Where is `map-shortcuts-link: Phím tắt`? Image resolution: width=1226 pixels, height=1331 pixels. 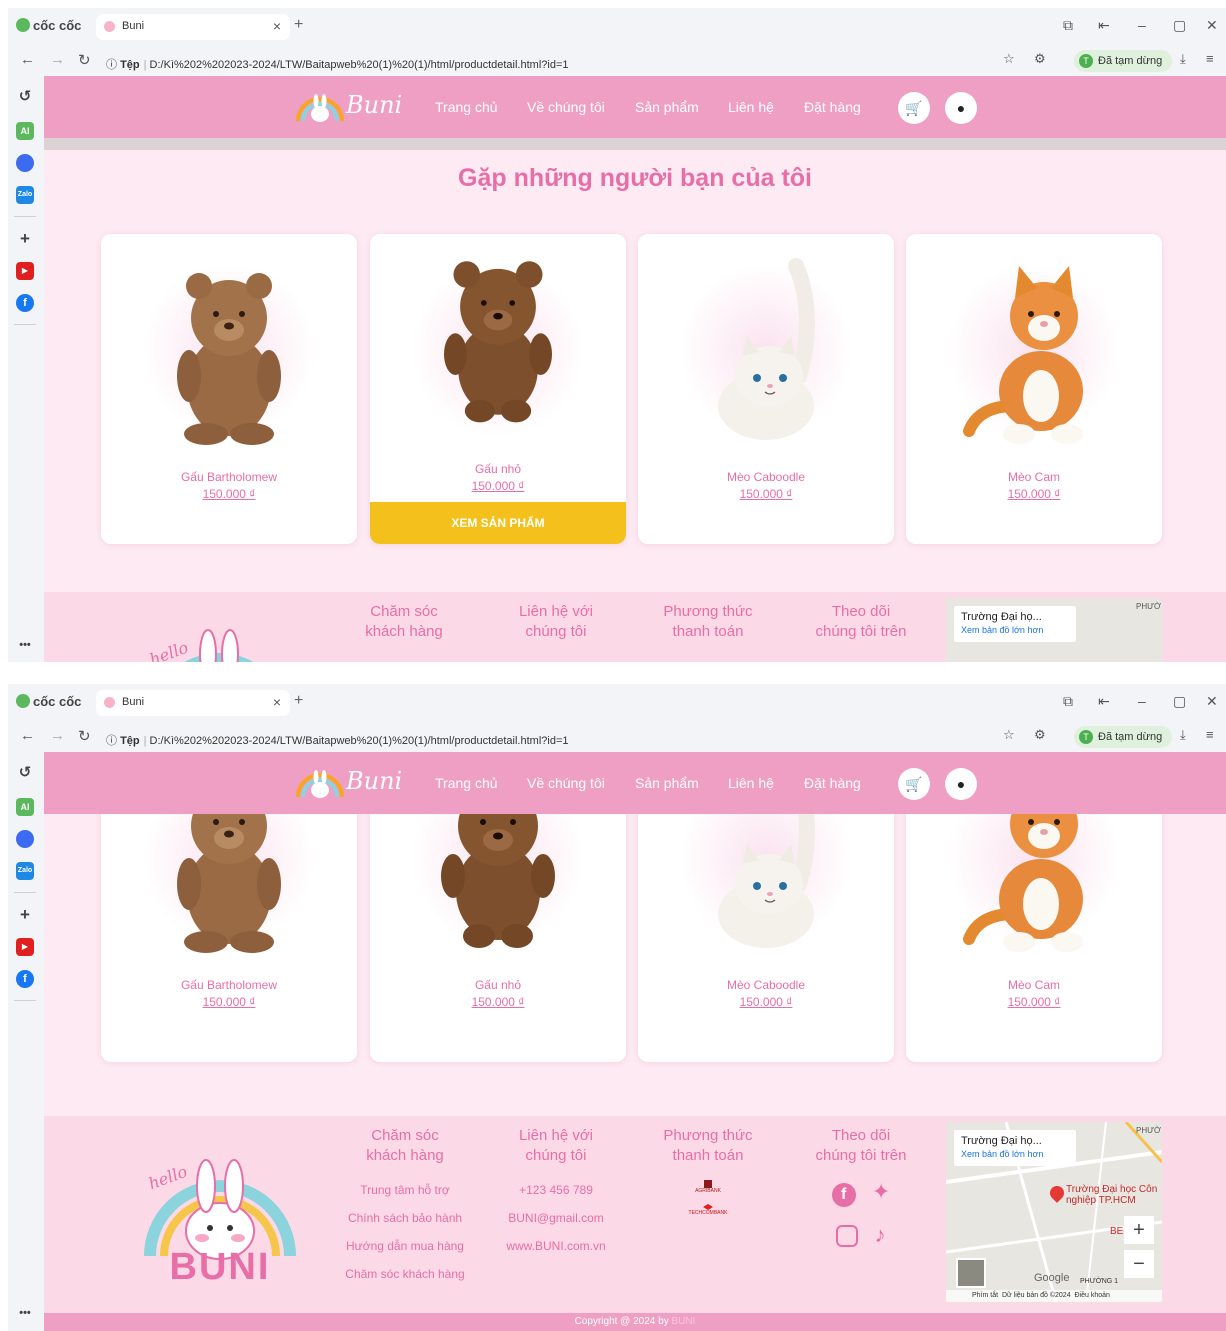
map-shortcuts-link: Phím tắt is located at coordinates (985, 1295).